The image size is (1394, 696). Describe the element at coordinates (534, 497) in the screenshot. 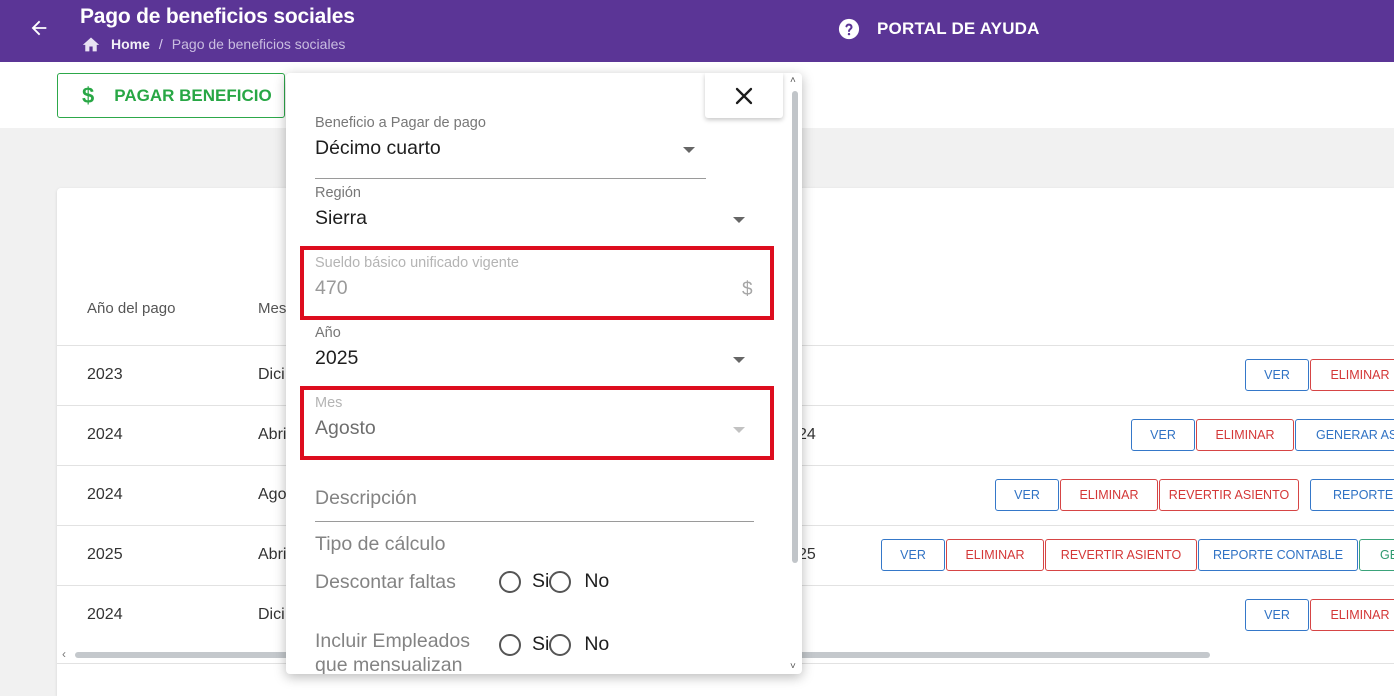

I see `description-input: Descripción` at that location.